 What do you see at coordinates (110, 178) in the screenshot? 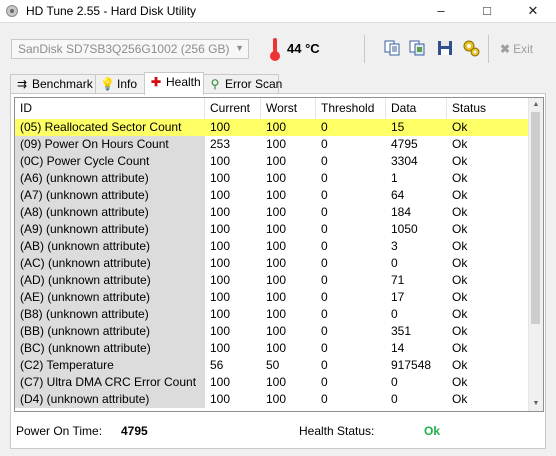
I see `table-cell: (A6) (unknown attribute)` at bounding box center [110, 178].